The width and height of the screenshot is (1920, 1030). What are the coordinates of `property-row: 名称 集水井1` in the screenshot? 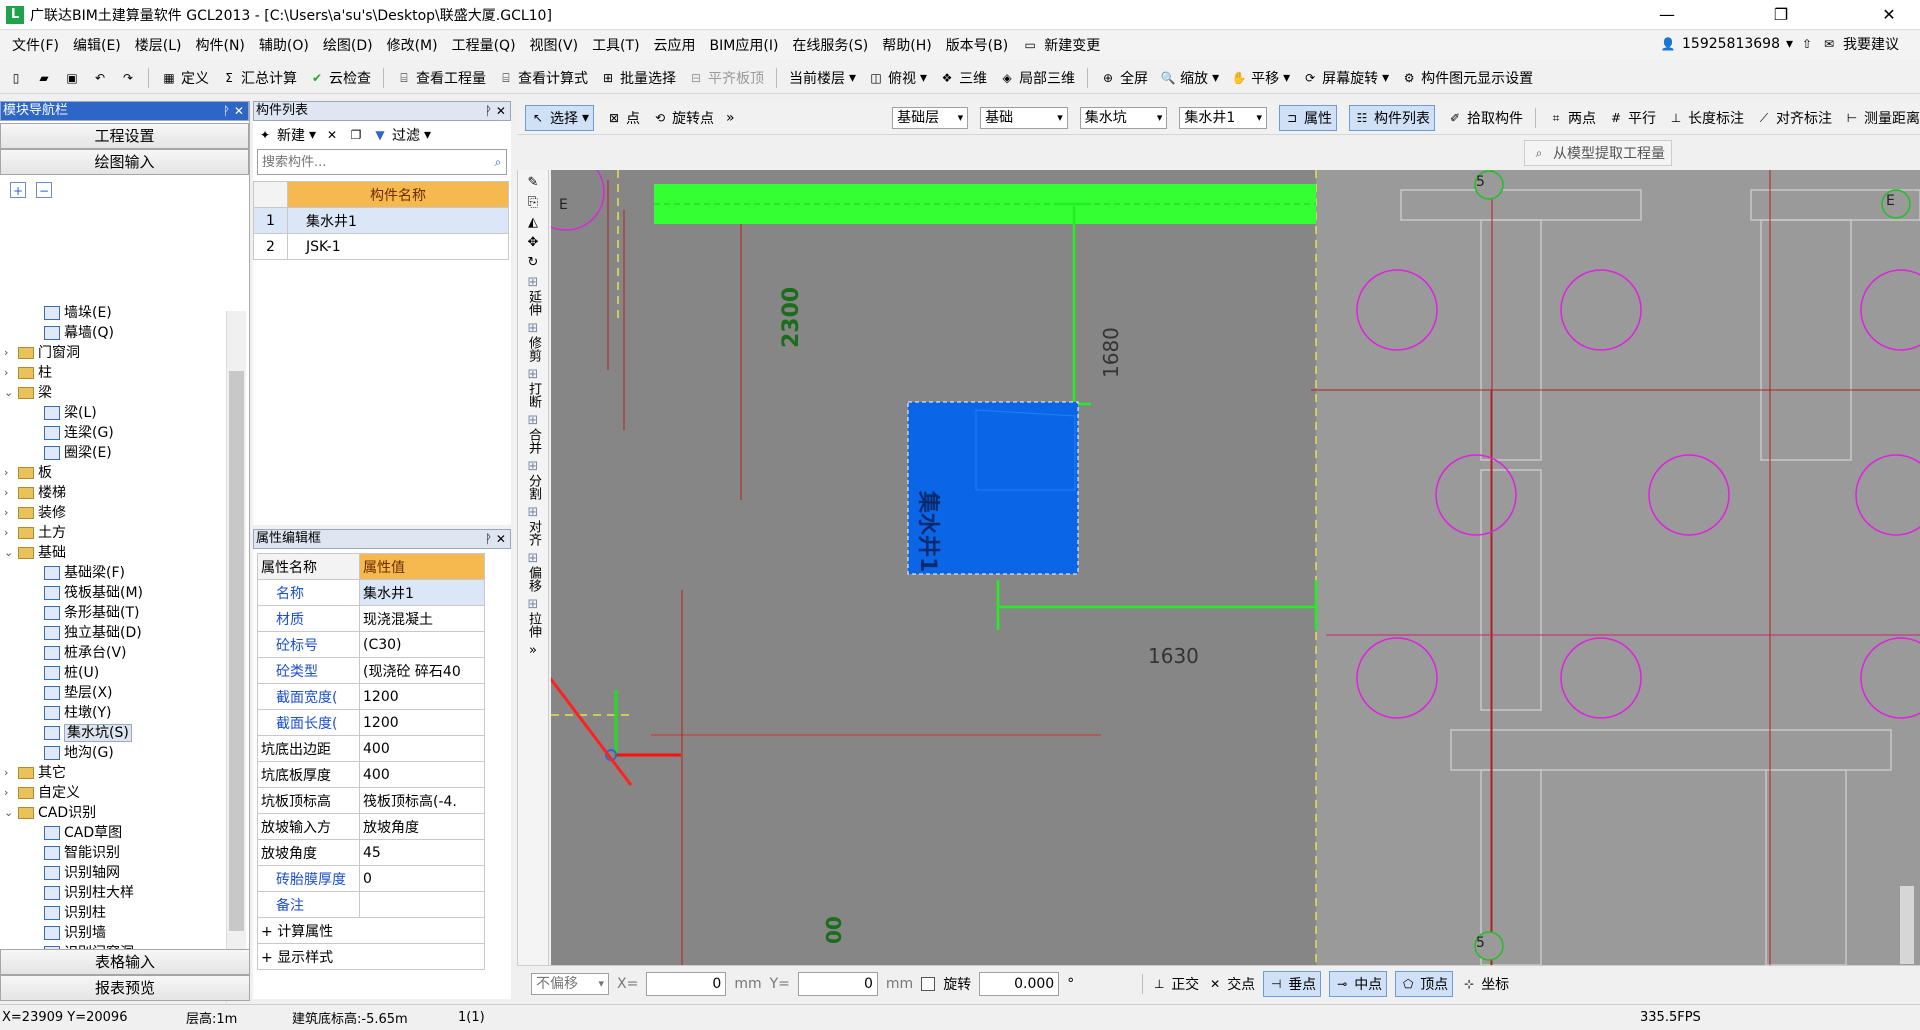 It's located at (371, 592).